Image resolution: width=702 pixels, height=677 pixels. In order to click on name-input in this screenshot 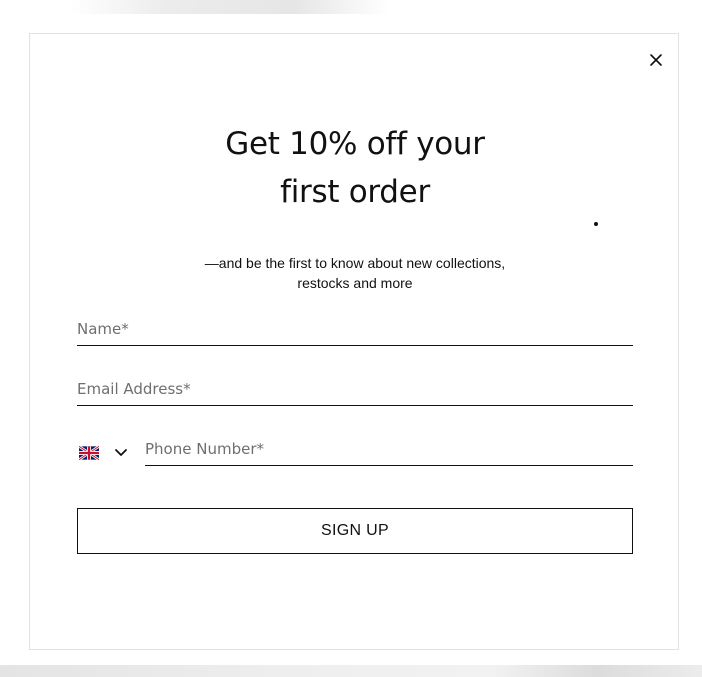, I will do `click(355, 328)`.